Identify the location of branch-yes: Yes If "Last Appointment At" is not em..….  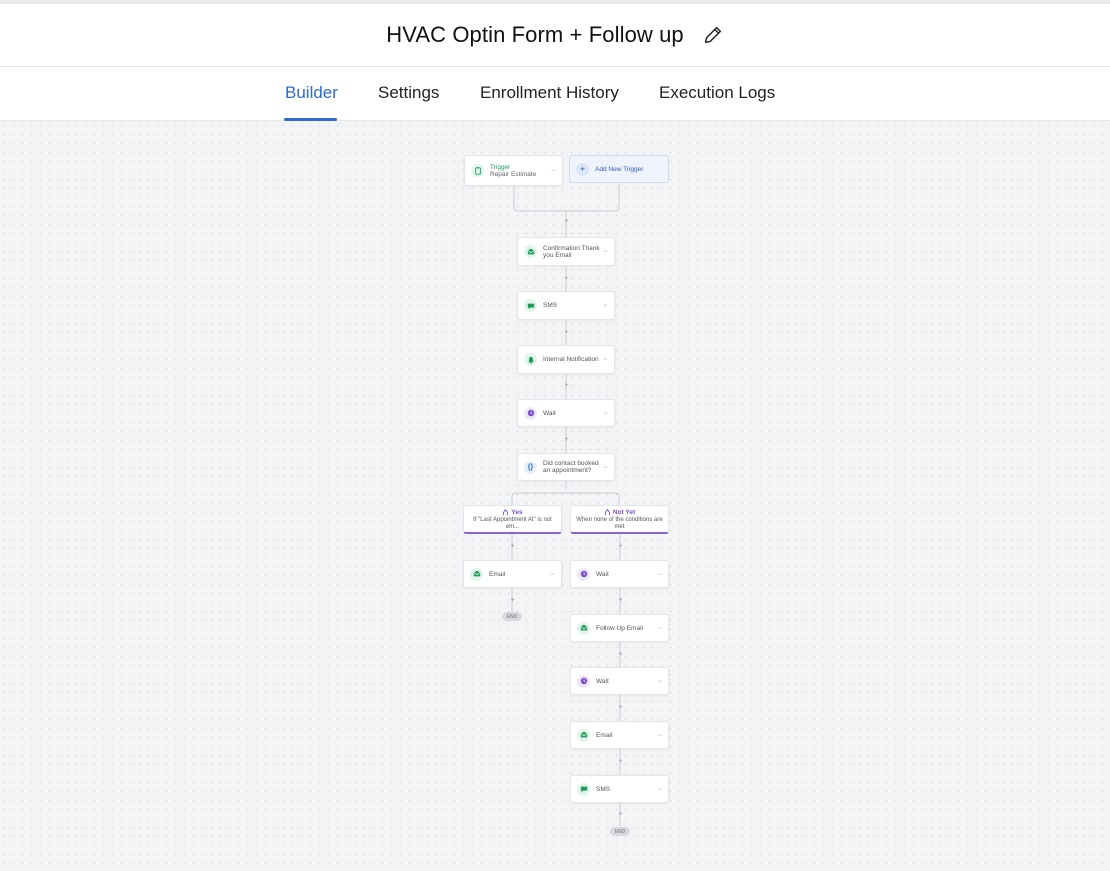
(512, 519).